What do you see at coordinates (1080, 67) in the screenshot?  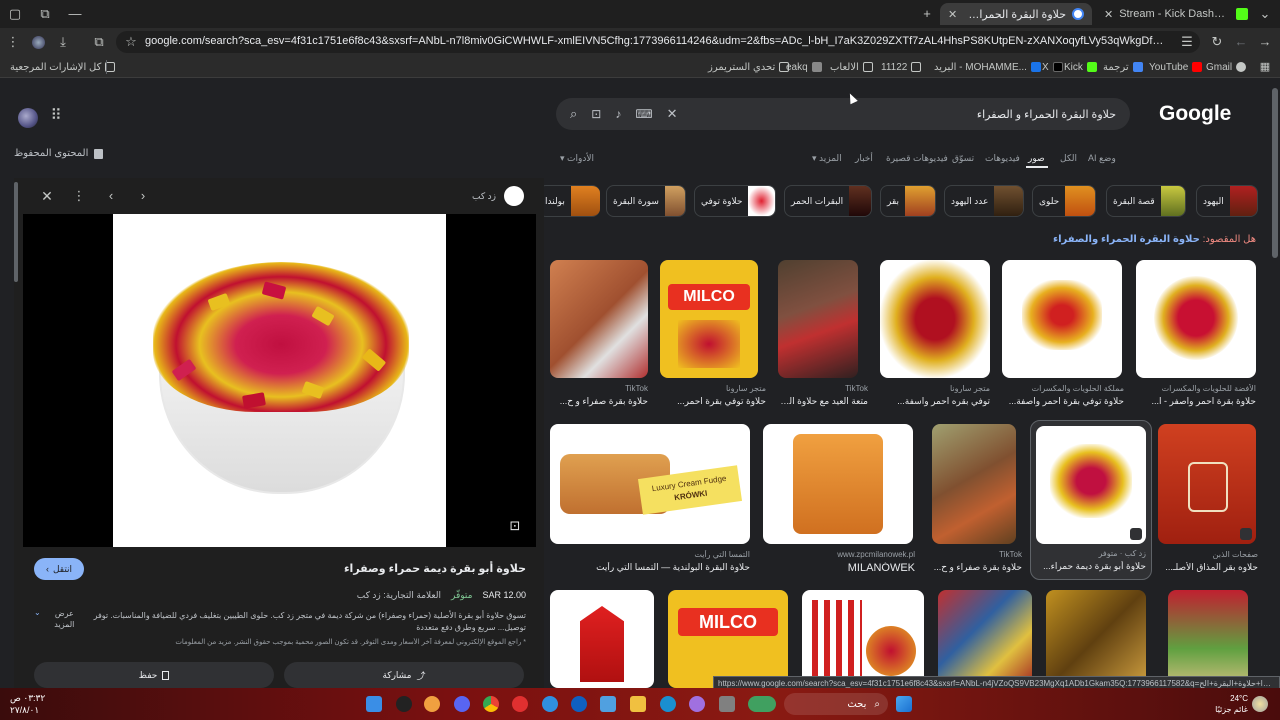 I see `bookmark-kick: Kick` at bounding box center [1080, 67].